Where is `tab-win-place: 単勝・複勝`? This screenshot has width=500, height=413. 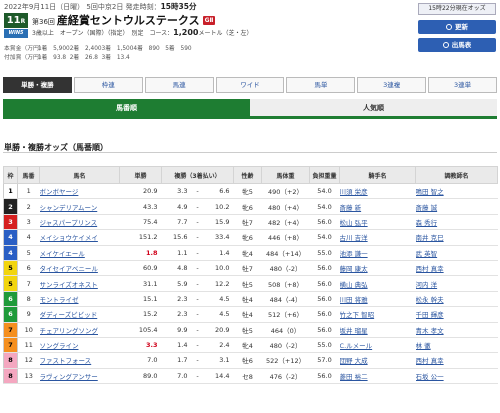
tab-win-place: 単勝・複勝 is located at coordinates (37, 85).